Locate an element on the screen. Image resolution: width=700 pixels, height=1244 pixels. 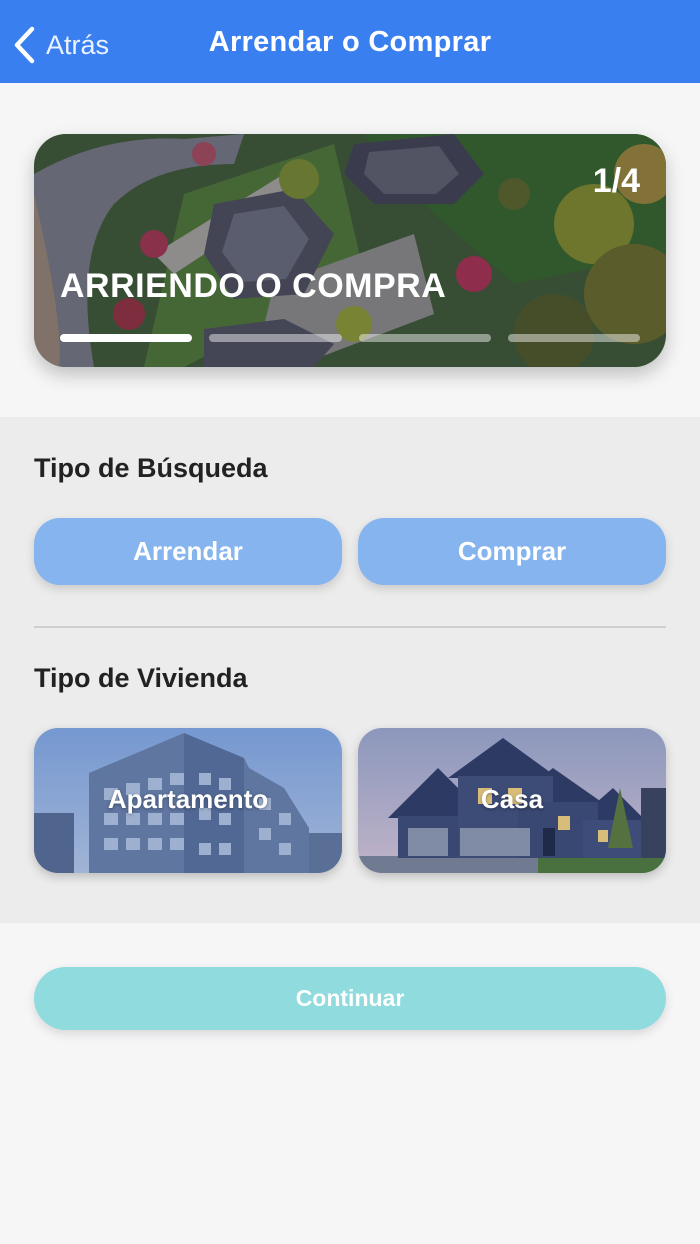
step-indicator: 1/4 is located at coordinates (616, 181).